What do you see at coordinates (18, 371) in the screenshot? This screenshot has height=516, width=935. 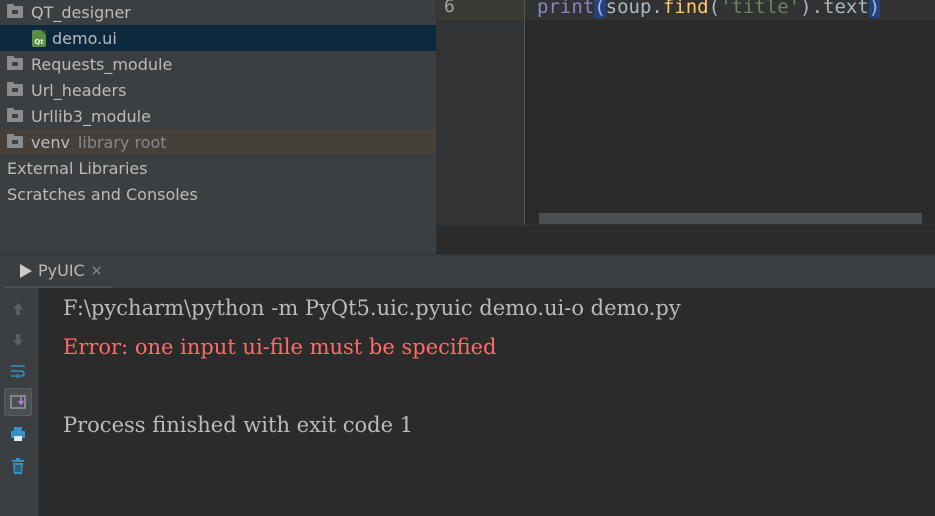 I see `soft-wrap-icon` at bounding box center [18, 371].